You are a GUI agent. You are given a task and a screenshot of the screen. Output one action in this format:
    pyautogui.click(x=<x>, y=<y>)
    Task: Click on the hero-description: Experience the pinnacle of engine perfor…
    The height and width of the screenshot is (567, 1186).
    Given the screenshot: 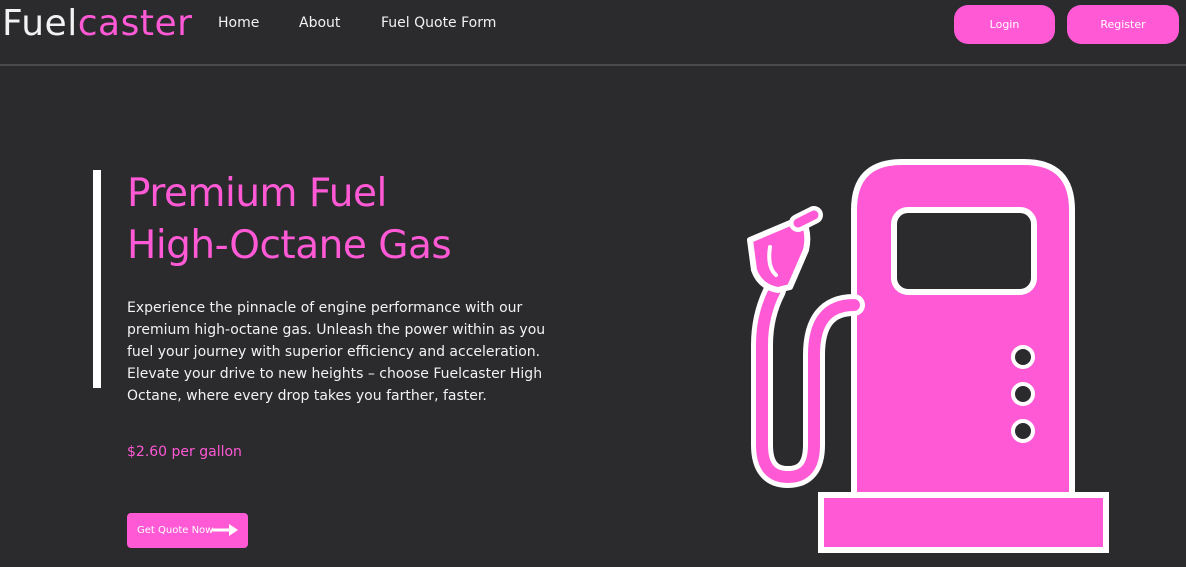 What is the action you would take?
    pyautogui.click(x=336, y=352)
    